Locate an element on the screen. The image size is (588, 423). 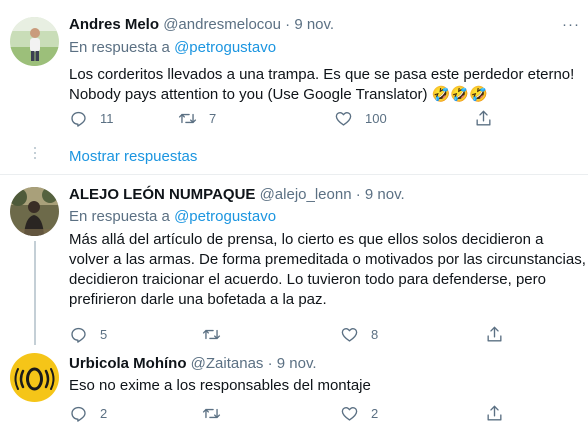
like-count: 8 is located at coordinates (375, 334).